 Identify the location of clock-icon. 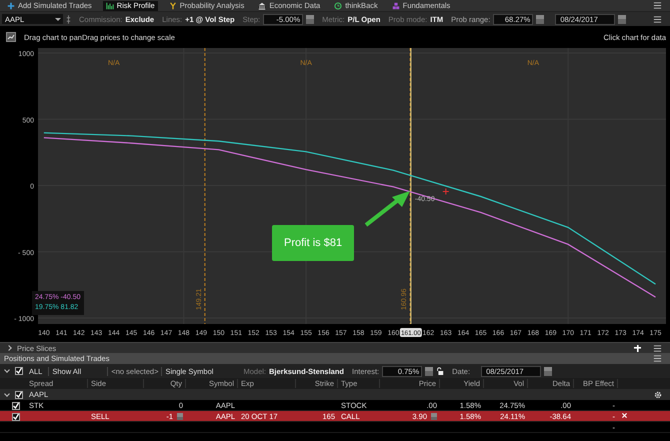
(338, 6).